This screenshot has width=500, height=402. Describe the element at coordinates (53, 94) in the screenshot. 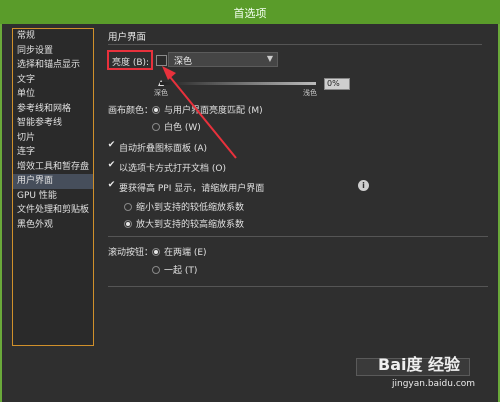

I see `sidebar-item-units: 单位` at that location.